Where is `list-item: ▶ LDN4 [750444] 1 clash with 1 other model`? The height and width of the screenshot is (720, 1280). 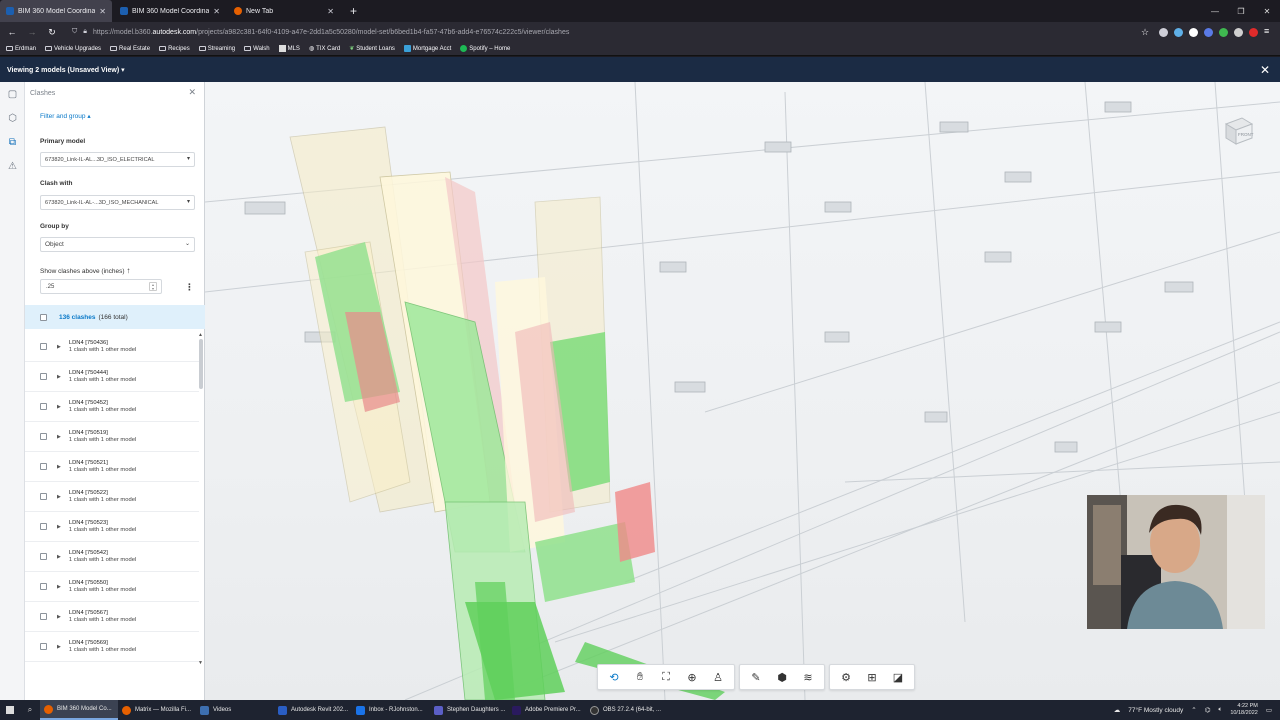
list-item: ▶ LDN4 [750444] 1 clash with 1 other model is located at coordinates (112, 377).